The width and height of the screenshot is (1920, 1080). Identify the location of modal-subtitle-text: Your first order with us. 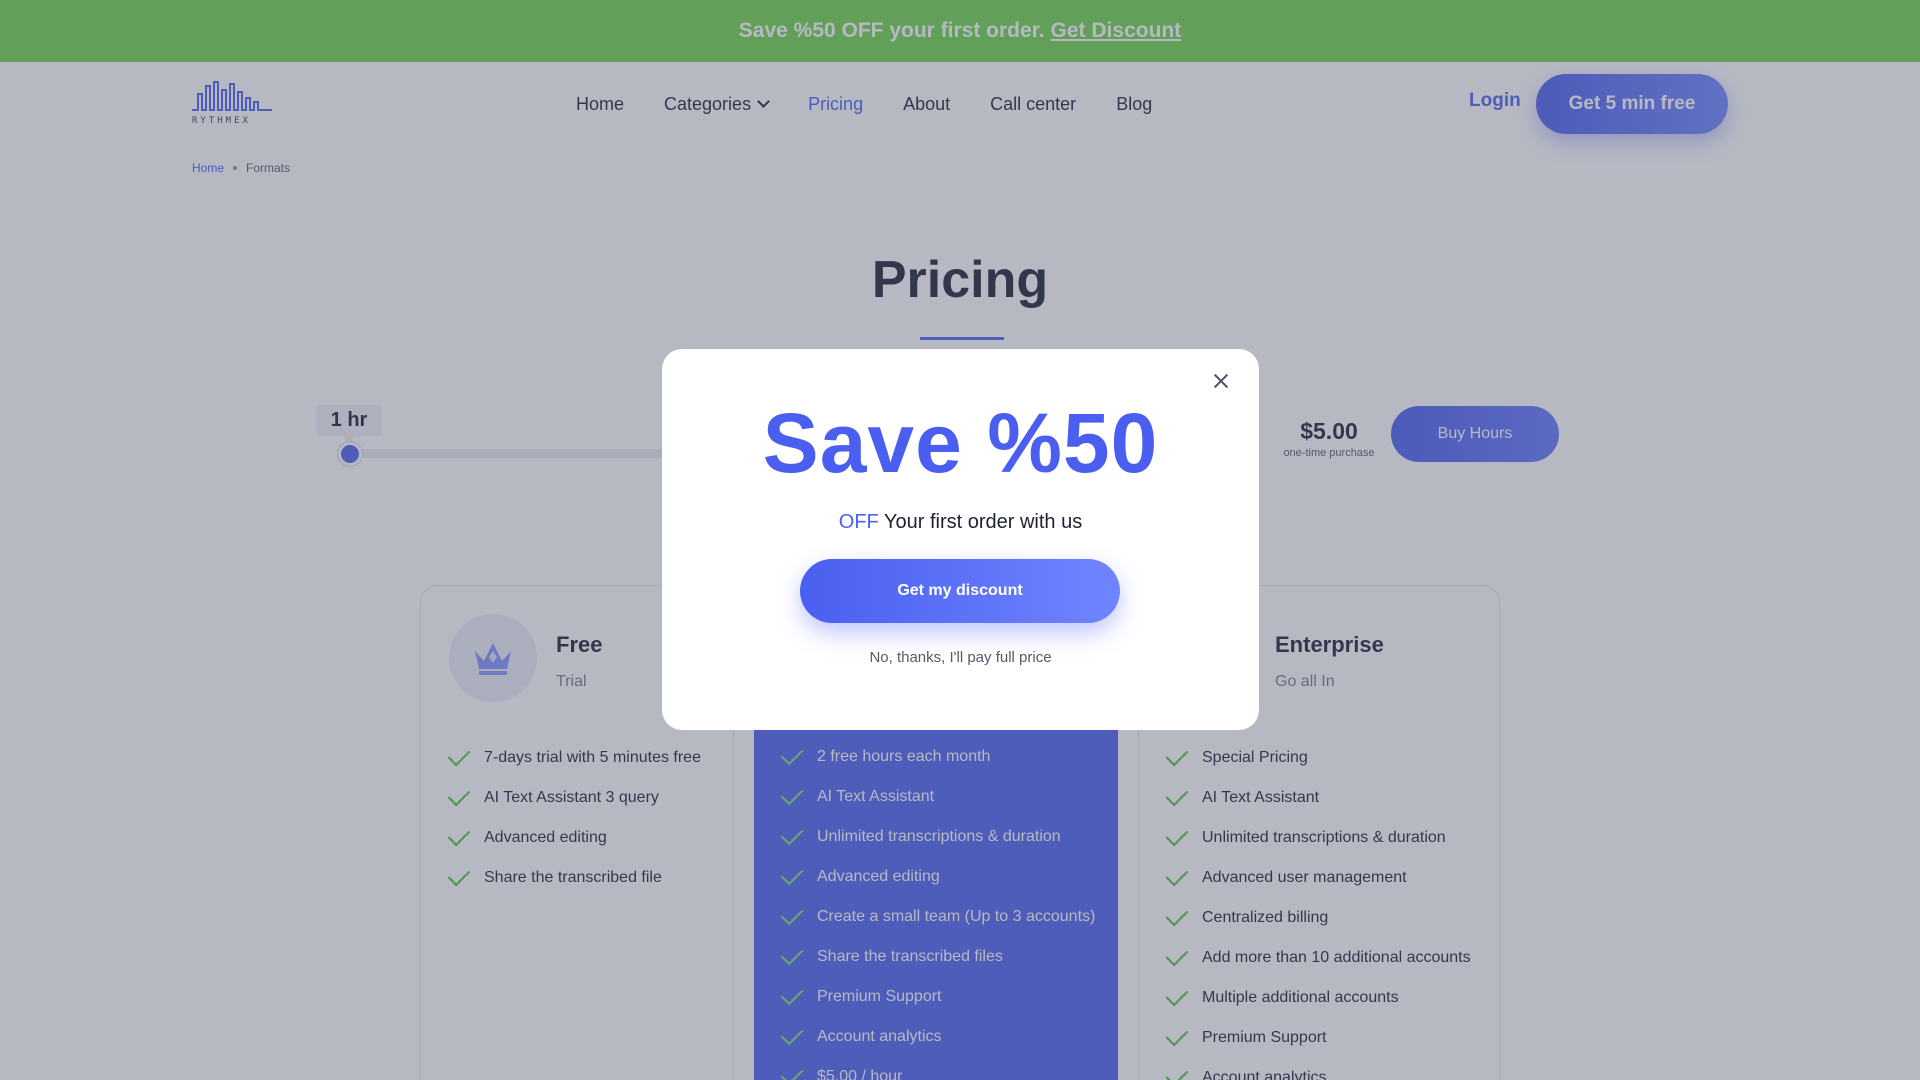
(983, 522).